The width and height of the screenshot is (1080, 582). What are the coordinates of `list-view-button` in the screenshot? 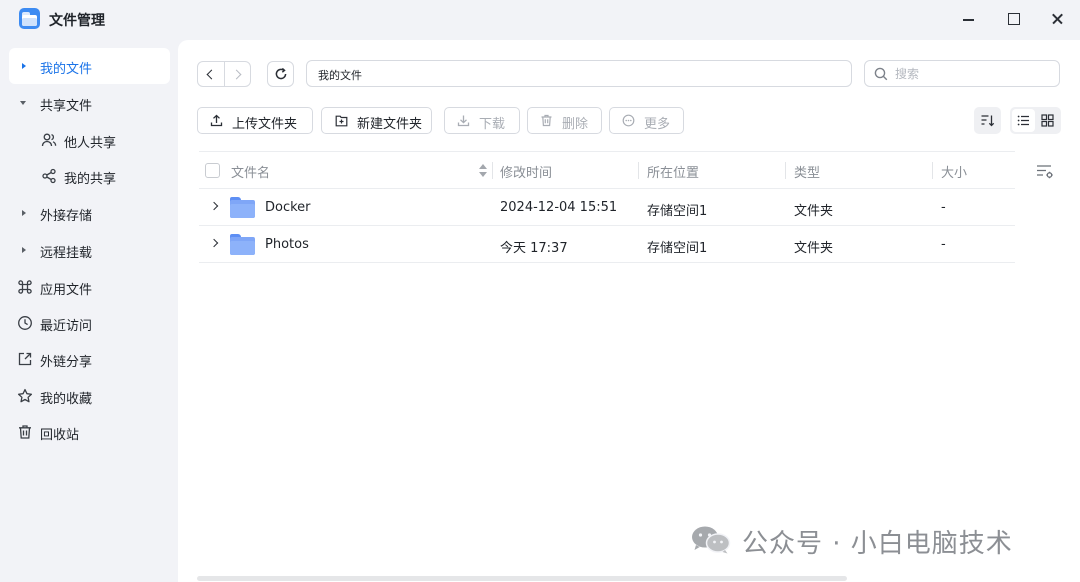 It's located at (1023, 120).